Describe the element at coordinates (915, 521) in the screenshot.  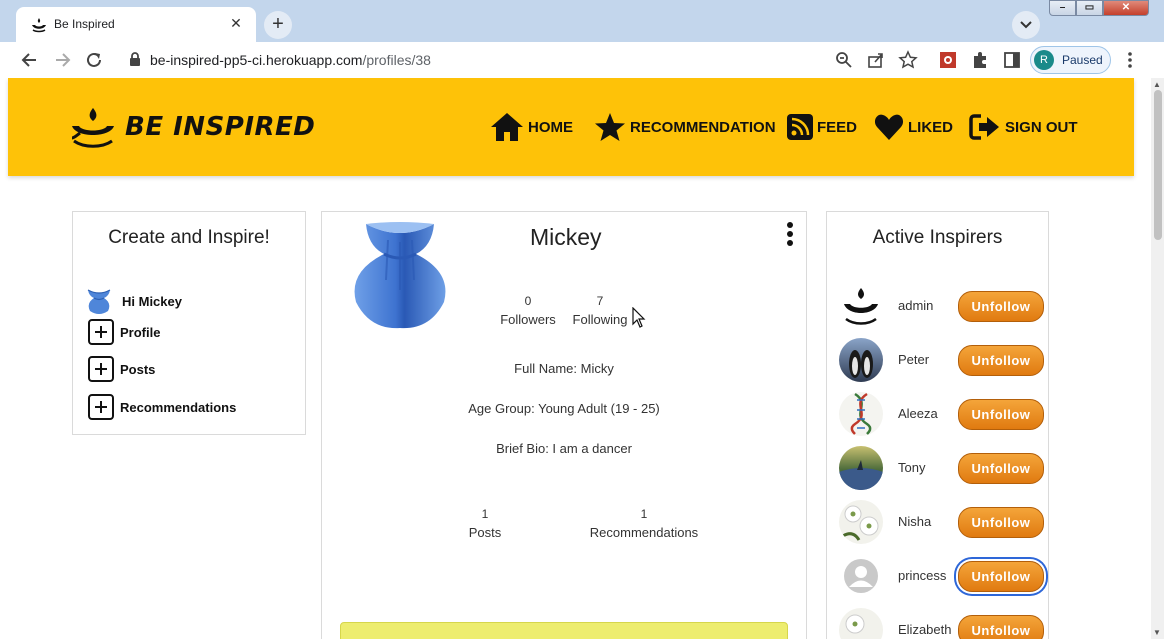
I see `inspirer-name: Nisha` at that location.